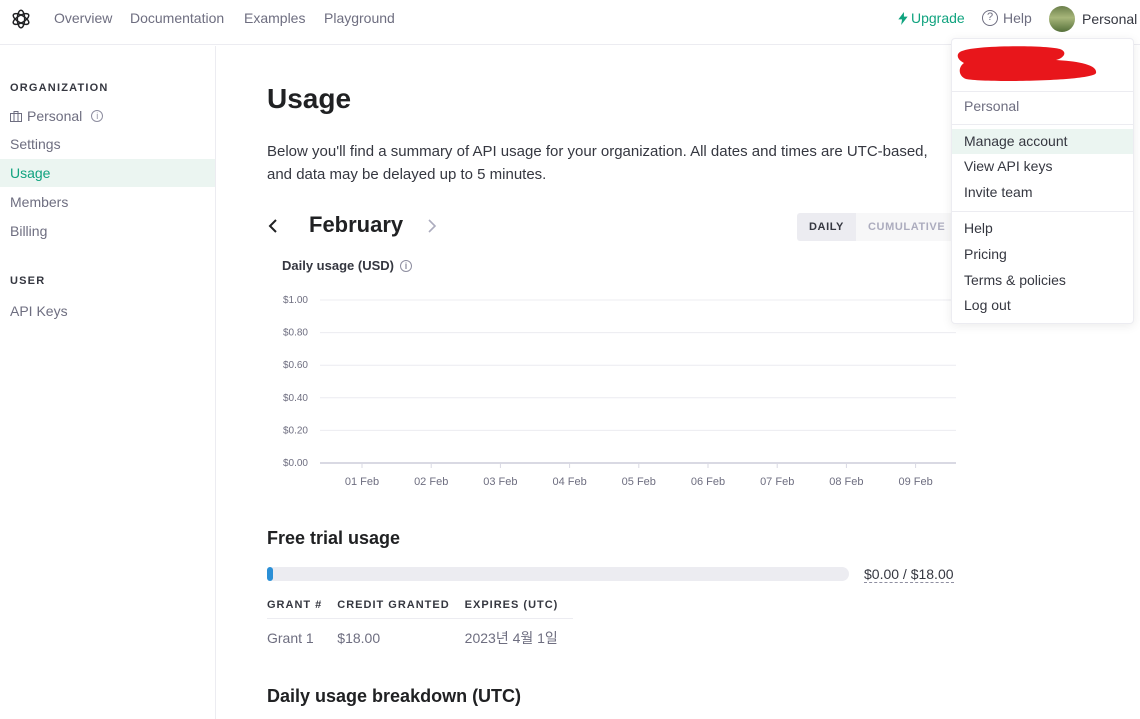 This screenshot has height=719, width=1140. Describe the element at coordinates (1062, 19) in the screenshot. I see `avatar` at that location.